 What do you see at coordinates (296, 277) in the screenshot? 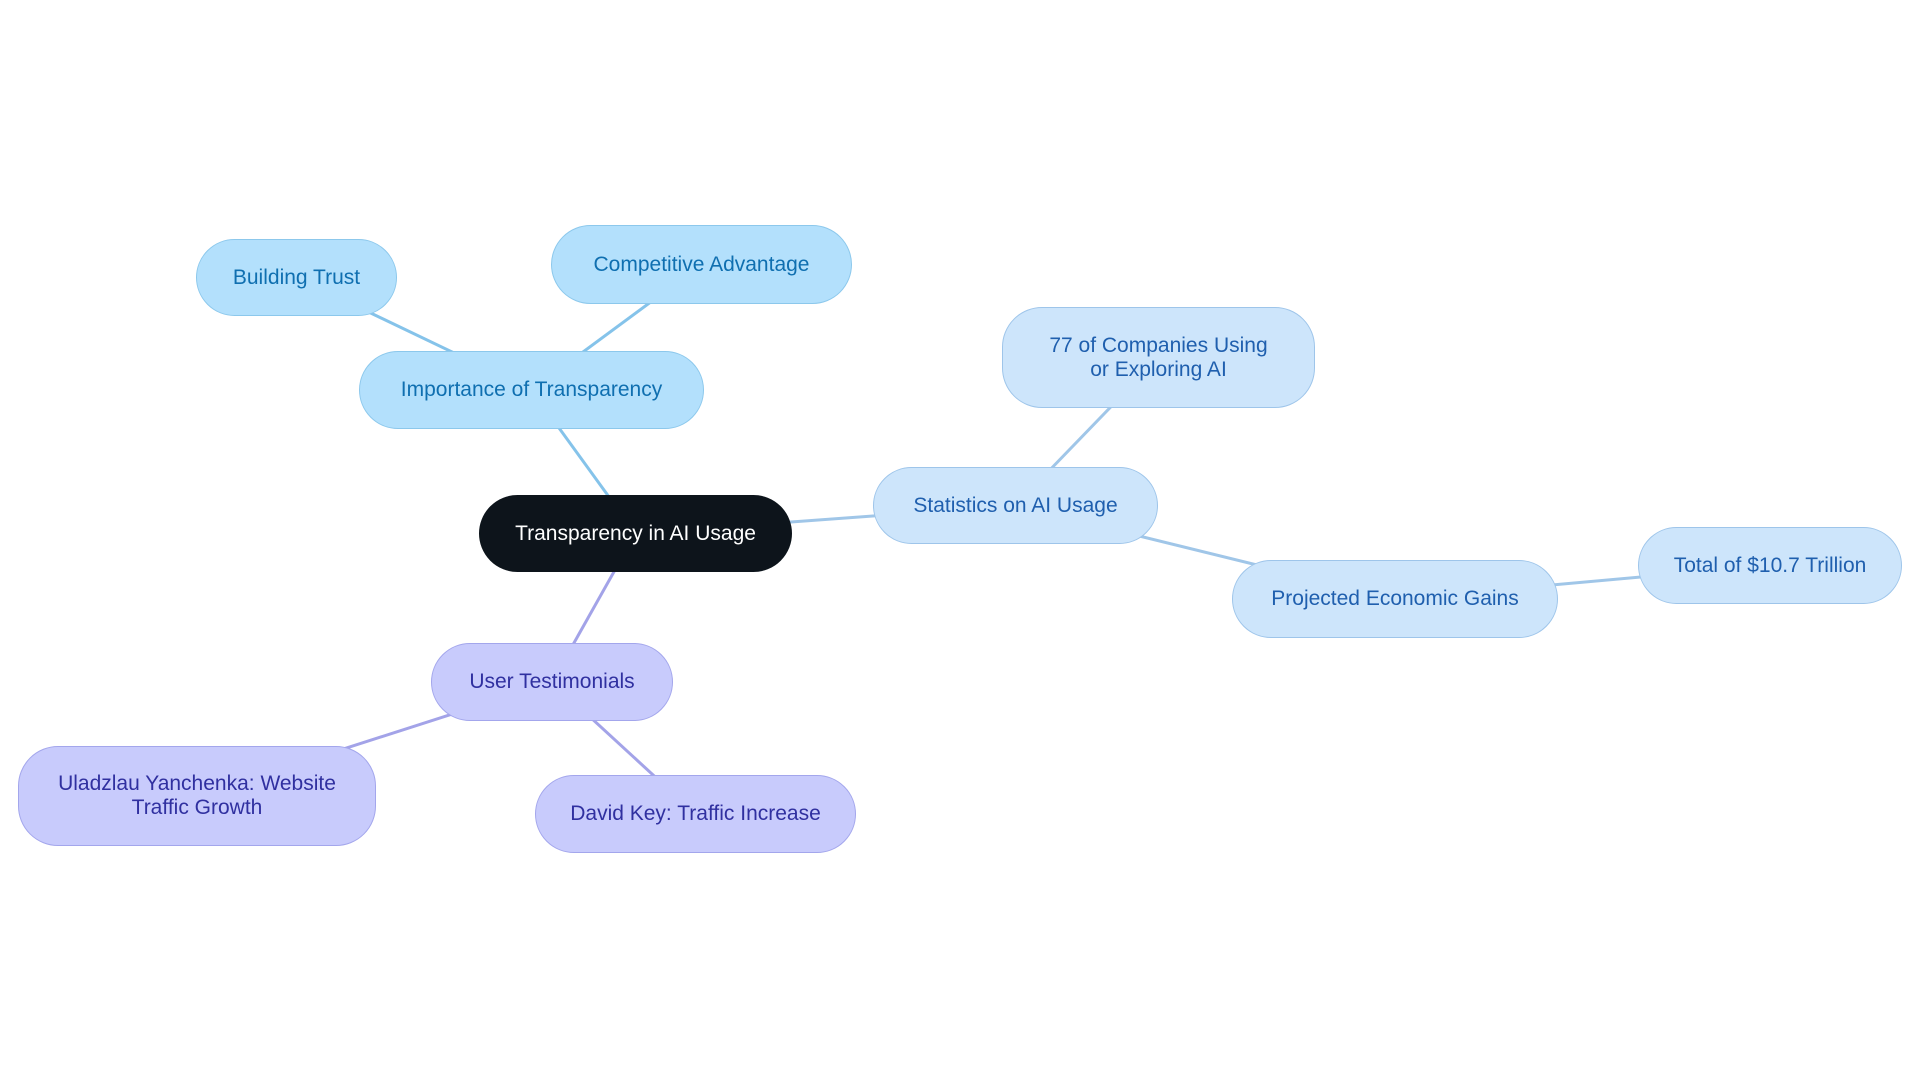
I see `node-building-trust: Building Trust` at bounding box center [296, 277].